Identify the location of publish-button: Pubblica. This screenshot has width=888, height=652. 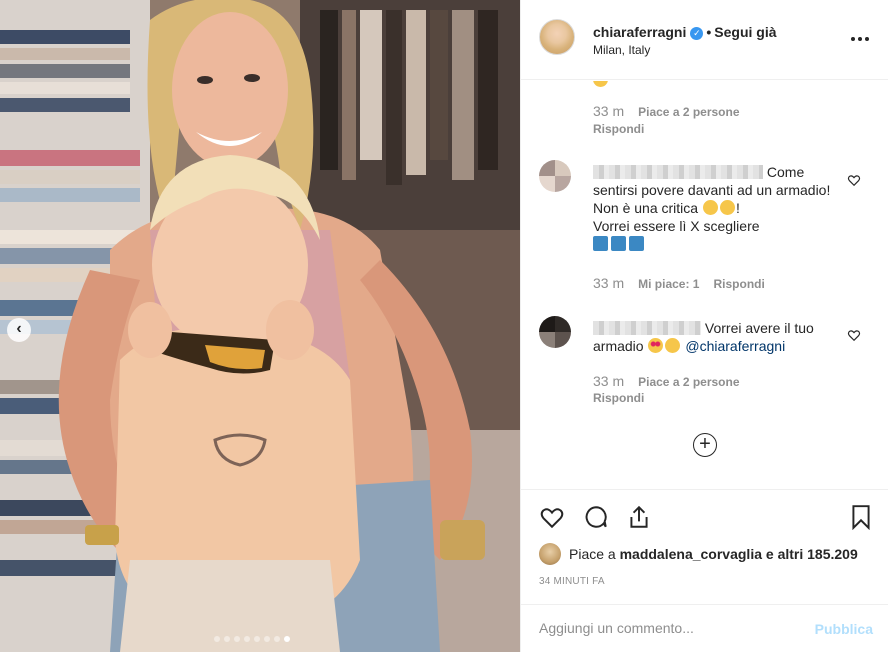
(844, 629).